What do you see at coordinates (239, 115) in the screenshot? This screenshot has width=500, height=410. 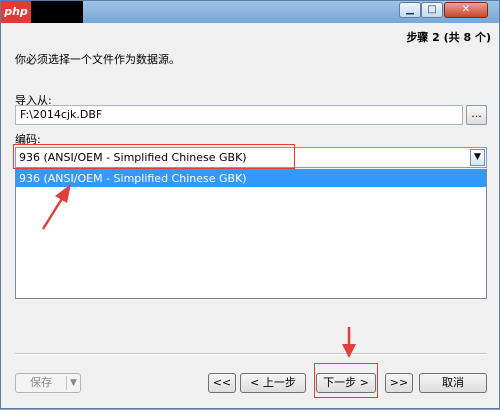 I see `import-path-input: F:\2014cjk.DBF` at bounding box center [239, 115].